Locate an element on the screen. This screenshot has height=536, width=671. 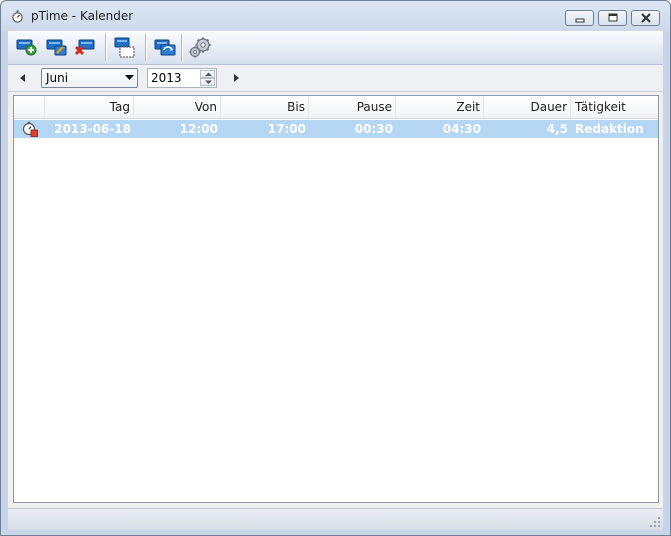
delete-entry-icon is located at coordinates (84, 47).